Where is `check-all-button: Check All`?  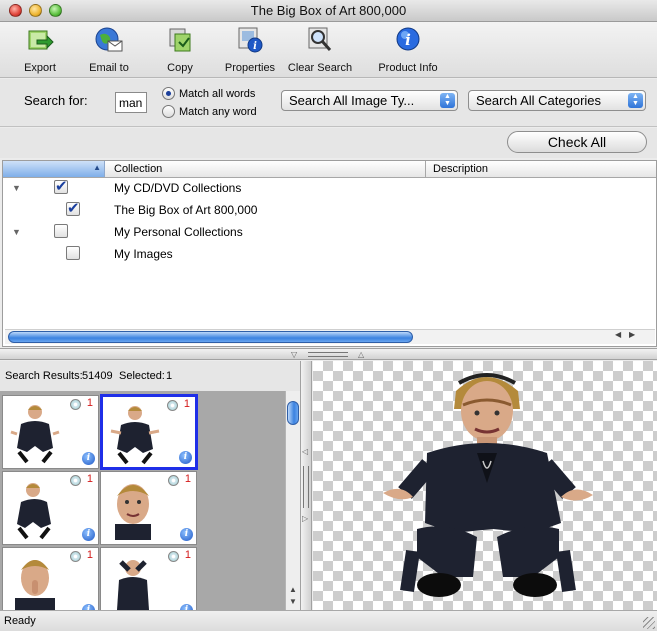
check-all-button: Check All is located at coordinates (577, 142).